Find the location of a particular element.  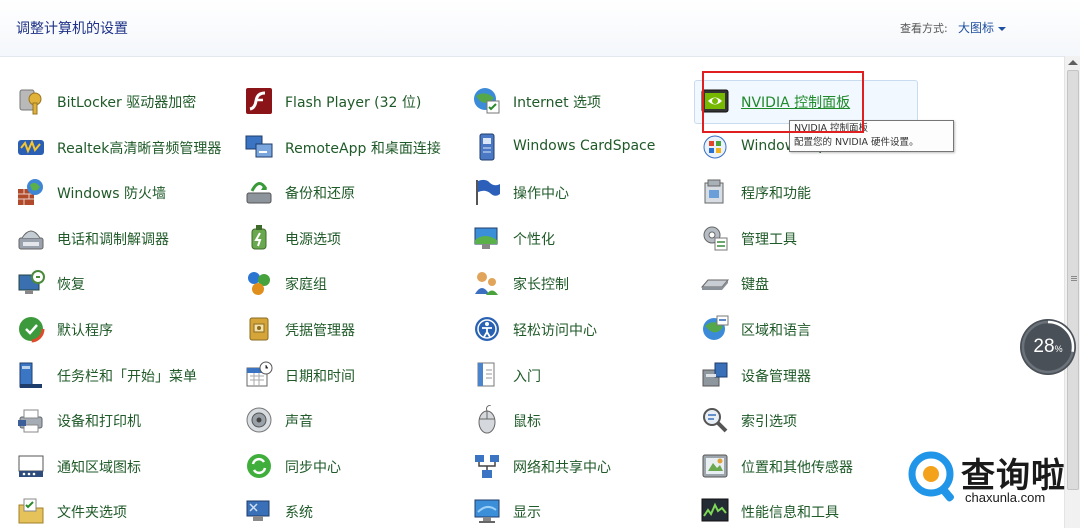

control-panel-item: 鼠标 is located at coordinates (583, 420).